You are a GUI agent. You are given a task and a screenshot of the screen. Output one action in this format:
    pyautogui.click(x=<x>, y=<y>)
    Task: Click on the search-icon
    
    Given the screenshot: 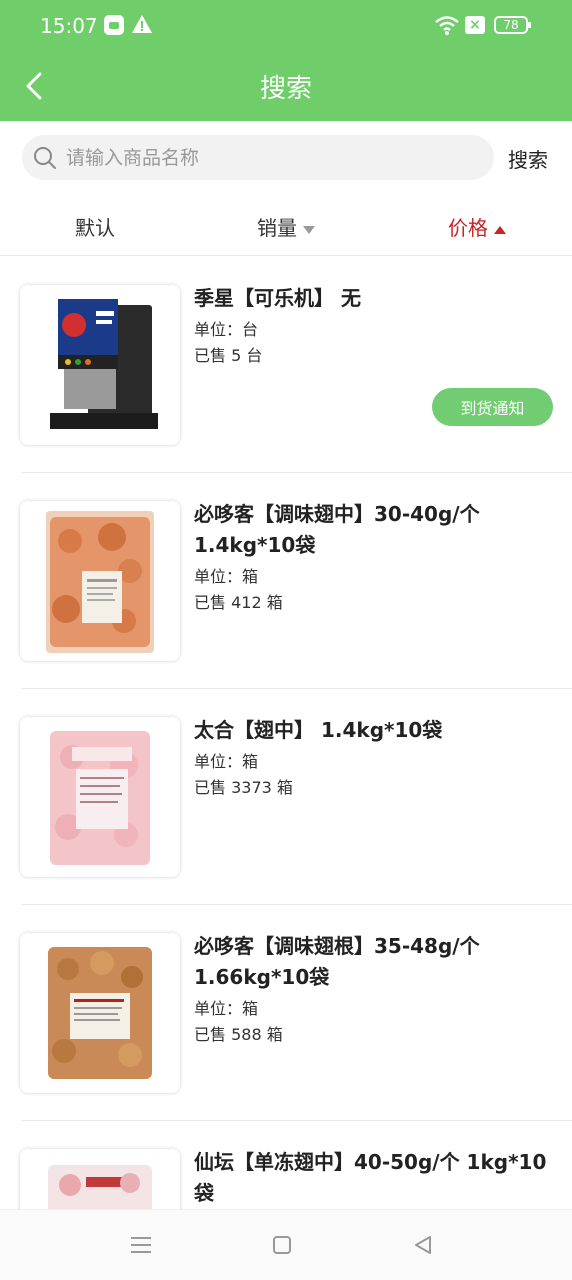 What is the action you would take?
    pyautogui.click(x=45, y=158)
    